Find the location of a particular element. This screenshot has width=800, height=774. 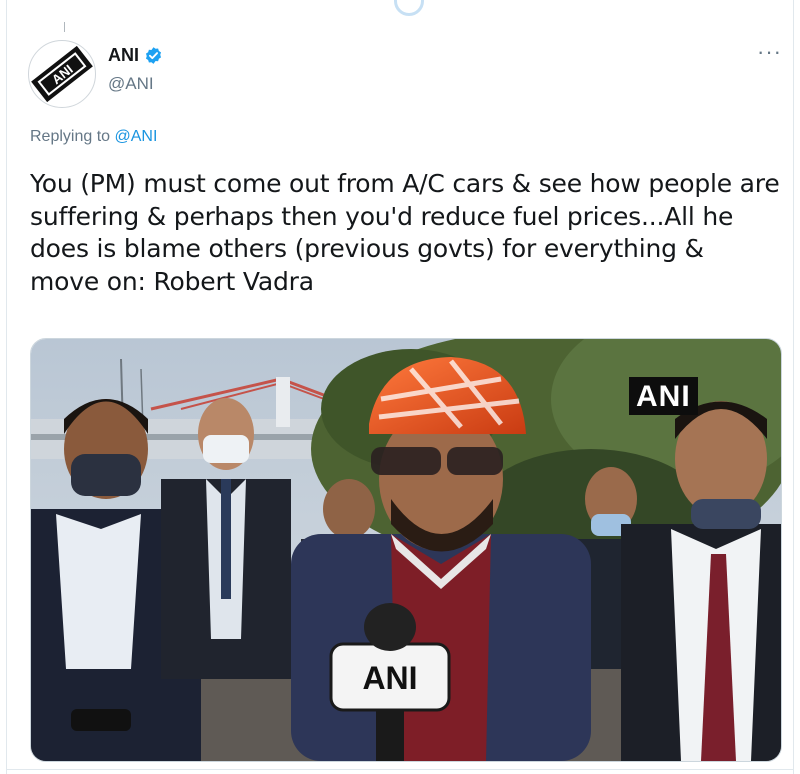

replying-to-line: Replying to @ANI is located at coordinates (93, 137).